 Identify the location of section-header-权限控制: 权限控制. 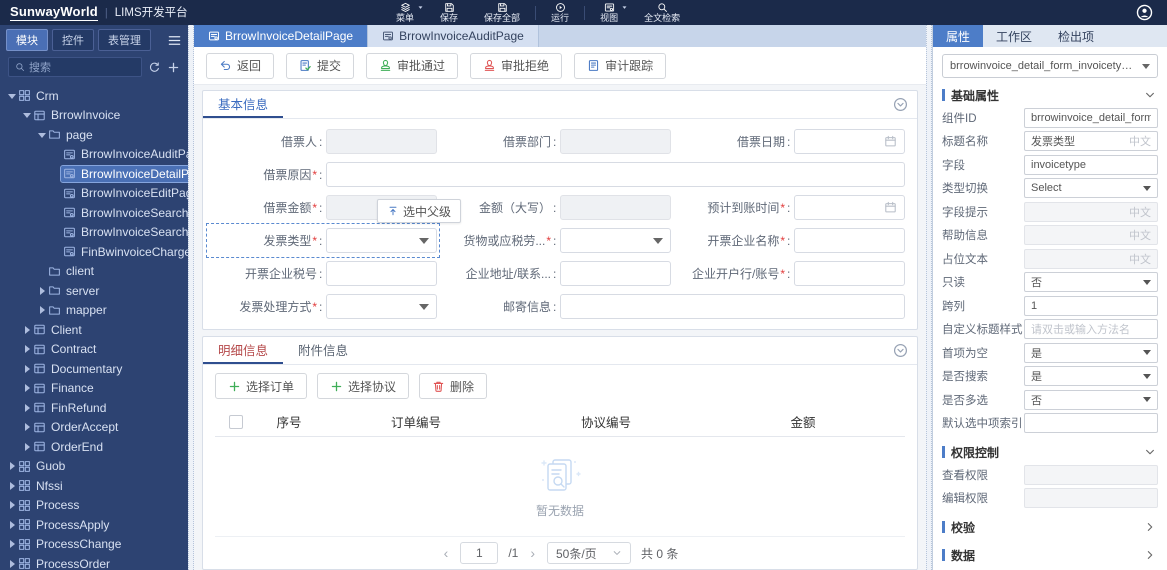
(1050, 452).